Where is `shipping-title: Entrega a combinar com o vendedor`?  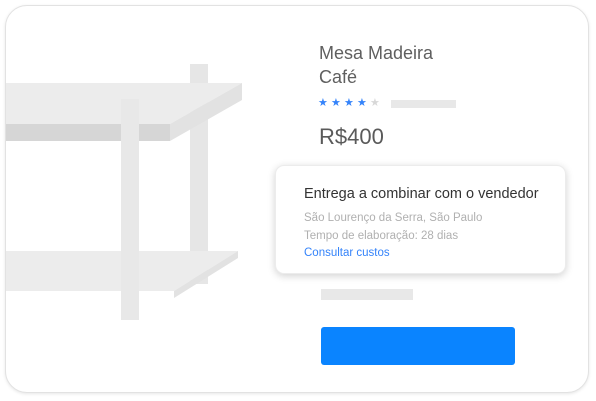 shipping-title: Entrega a combinar com o vendedor is located at coordinates (421, 194).